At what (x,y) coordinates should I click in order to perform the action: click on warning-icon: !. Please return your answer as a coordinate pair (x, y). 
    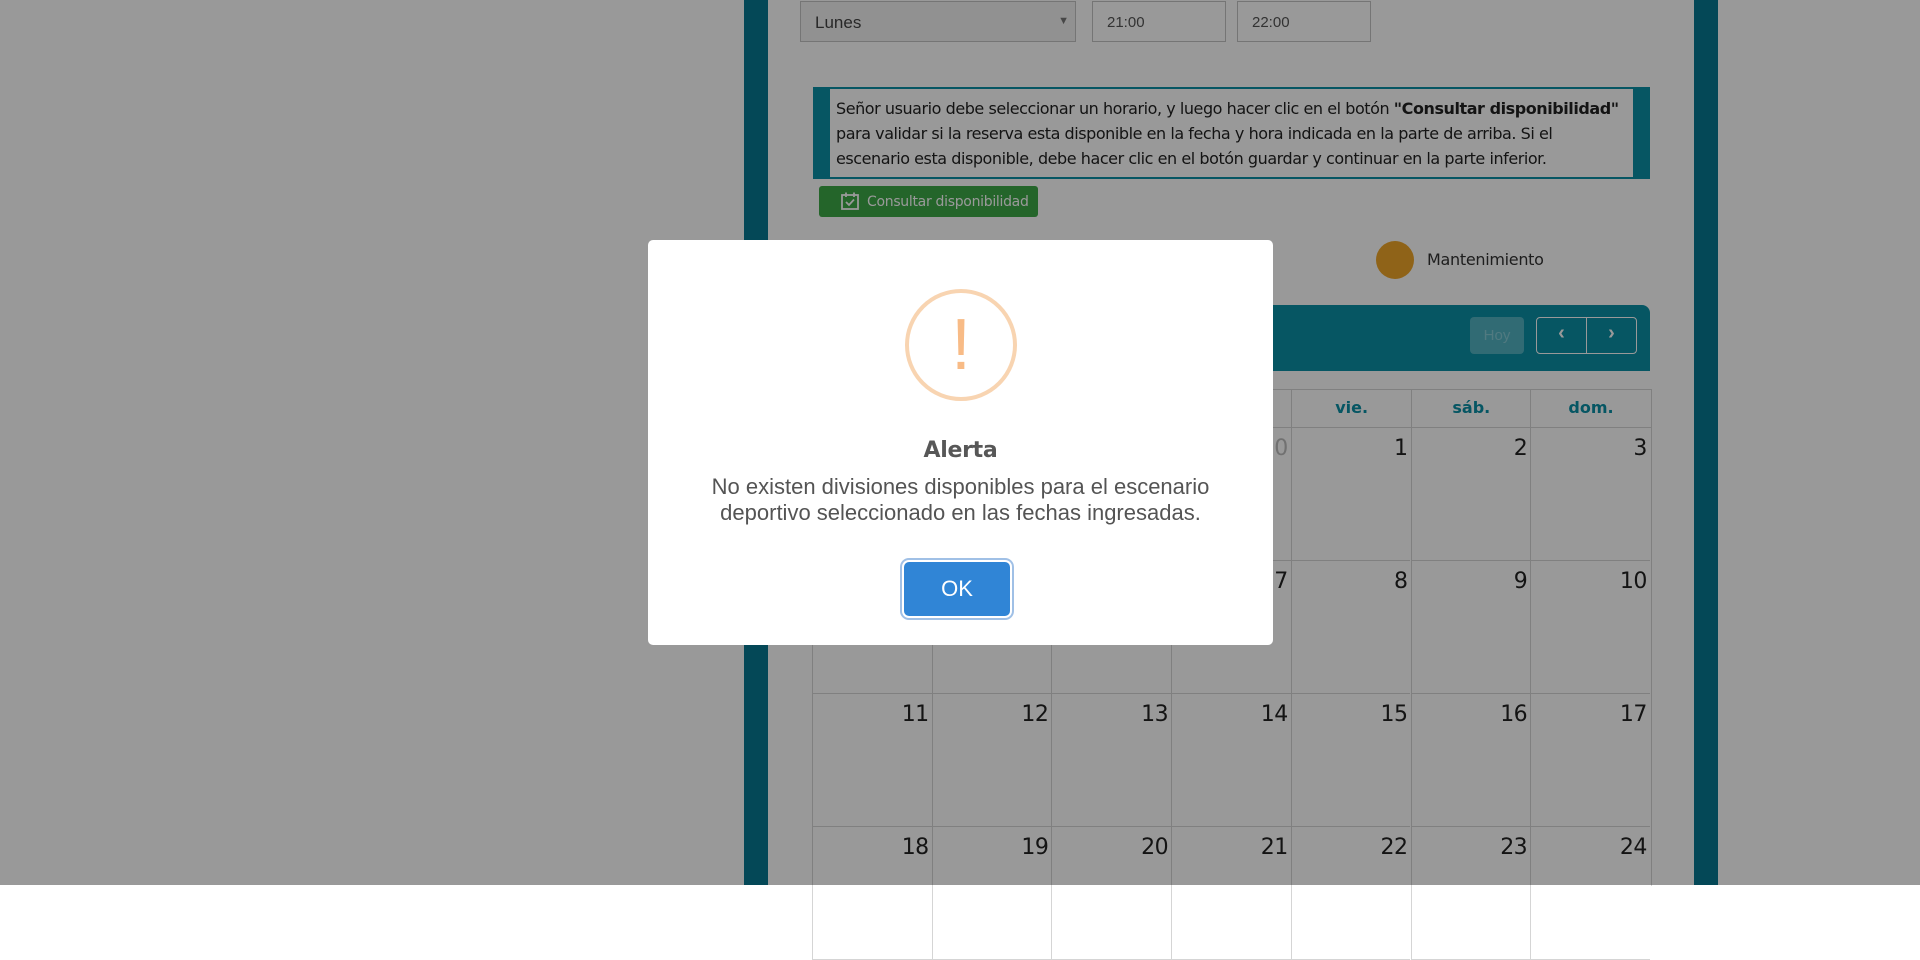
    Looking at the image, I should click on (961, 345).